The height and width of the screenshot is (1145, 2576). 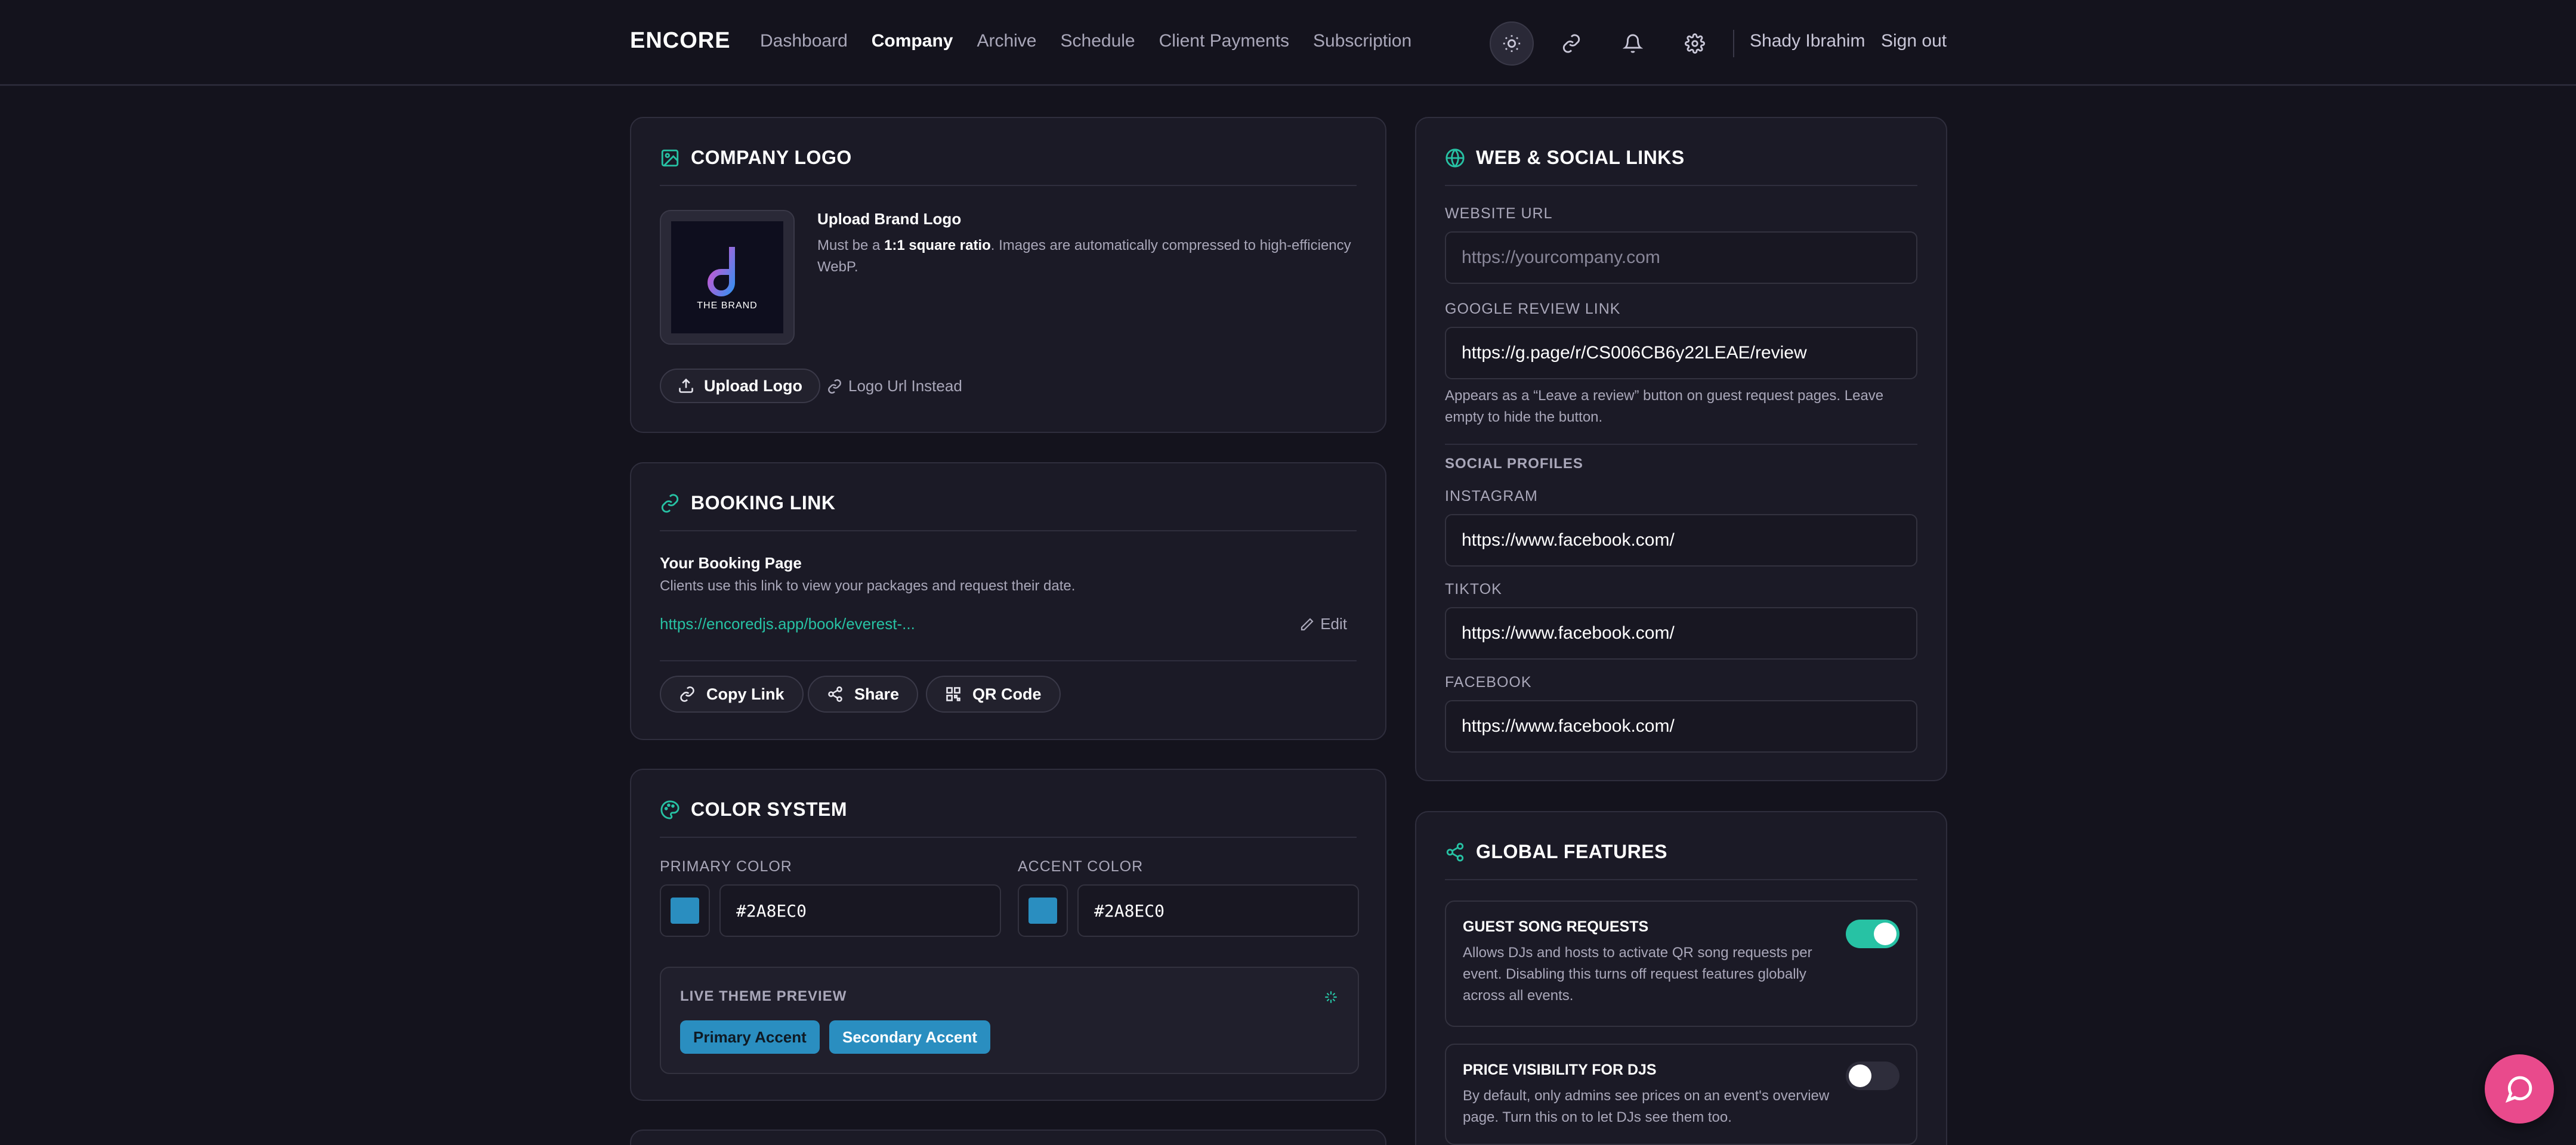 I want to click on nav-schedule: Schedule, so click(x=1098, y=41).